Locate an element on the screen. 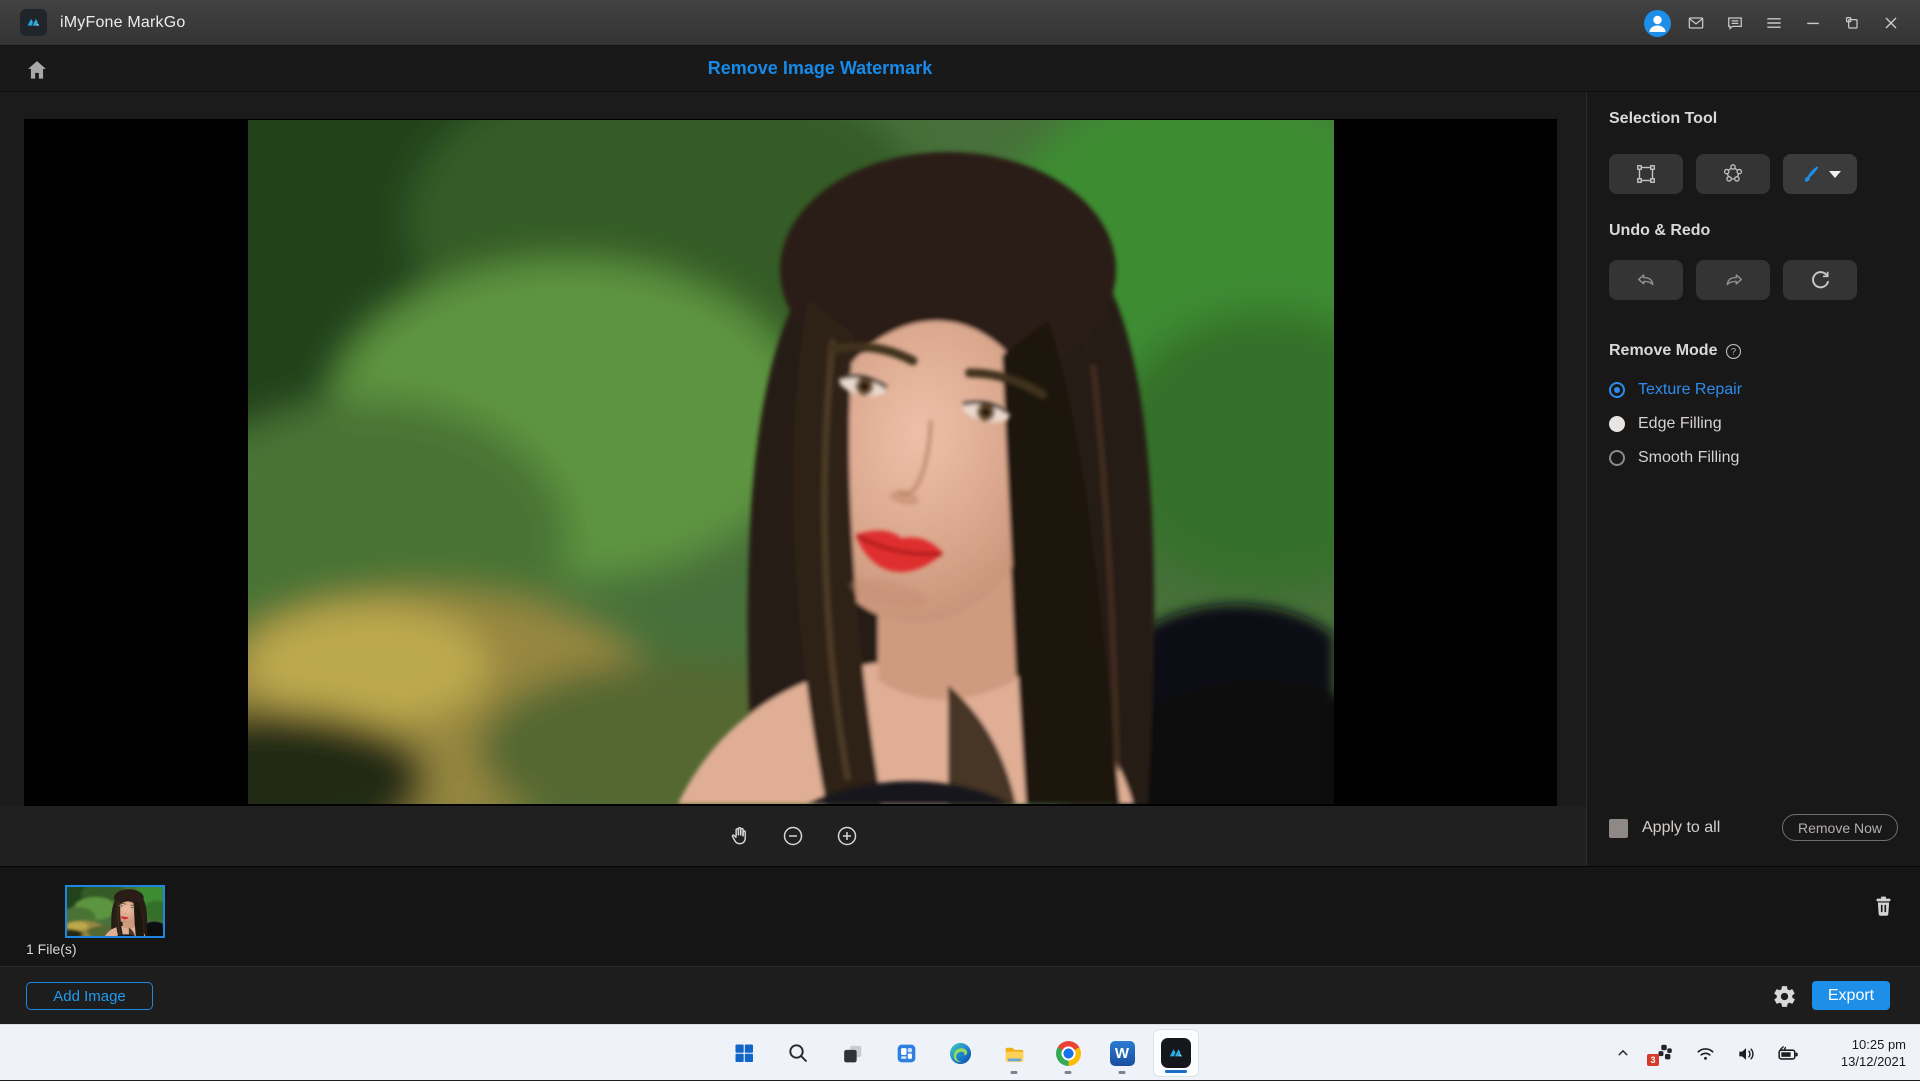  tray-time: 10:25 pm is located at coordinates (1878, 1044).